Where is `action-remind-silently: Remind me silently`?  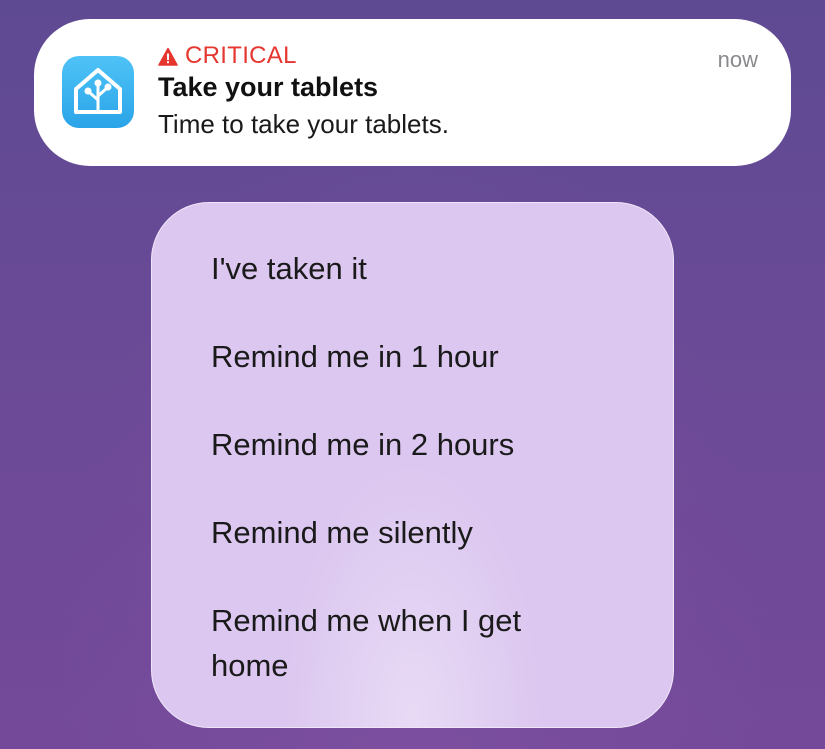 action-remind-silently: Remind me silently is located at coordinates (421, 532).